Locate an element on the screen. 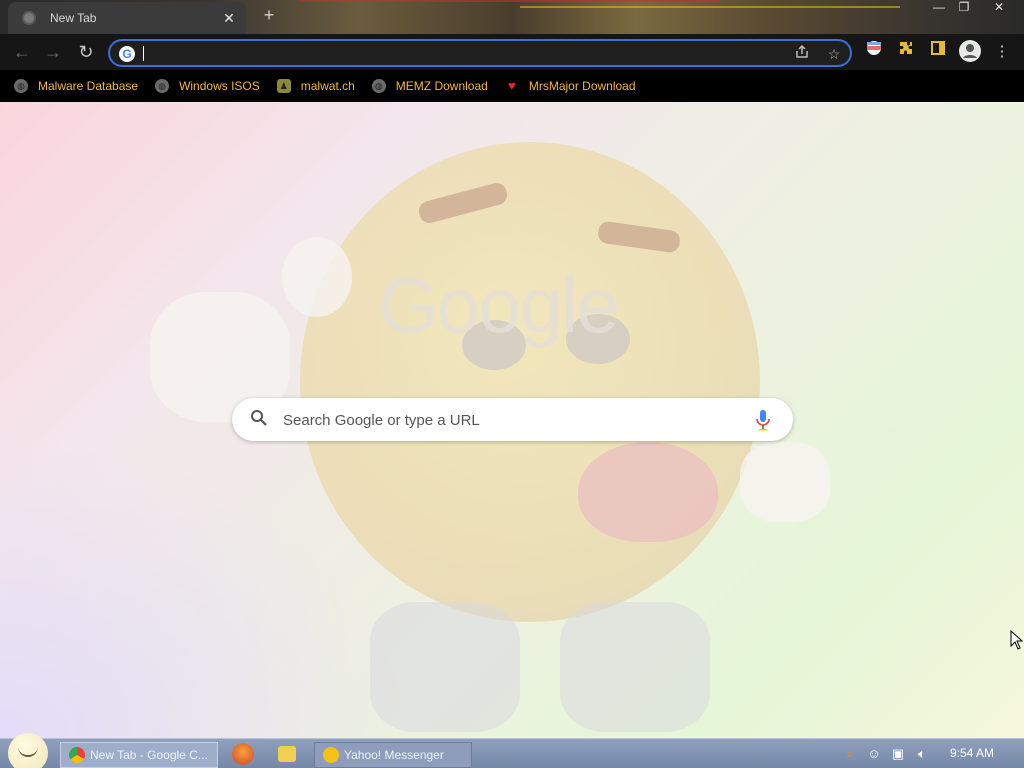  bookmark-label: Windows ISOS is located at coordinates (219, 86).